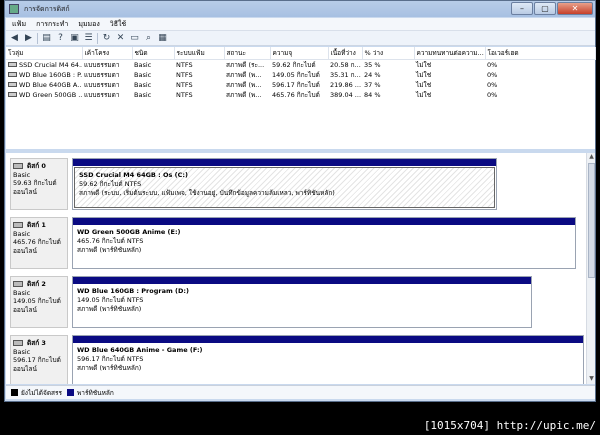 The image size is (600, 435). I want to click on col-layout: เค้าโครง, so click(107, 53).